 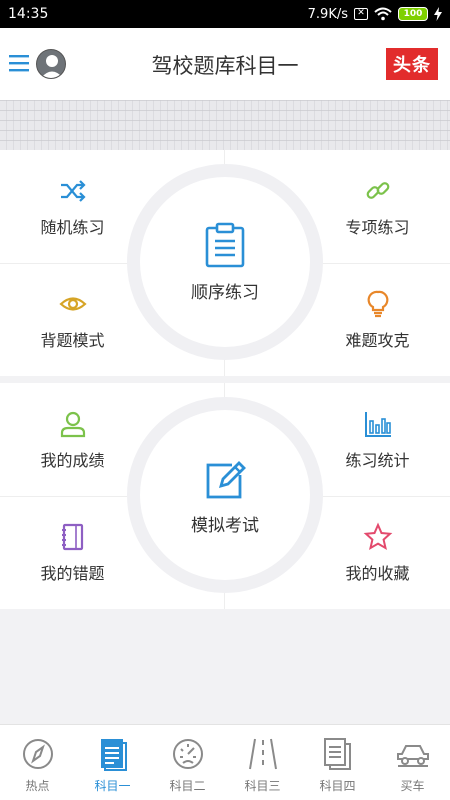 I want to click on tab-subject-four: 科目四, so click(x=337, y=762).